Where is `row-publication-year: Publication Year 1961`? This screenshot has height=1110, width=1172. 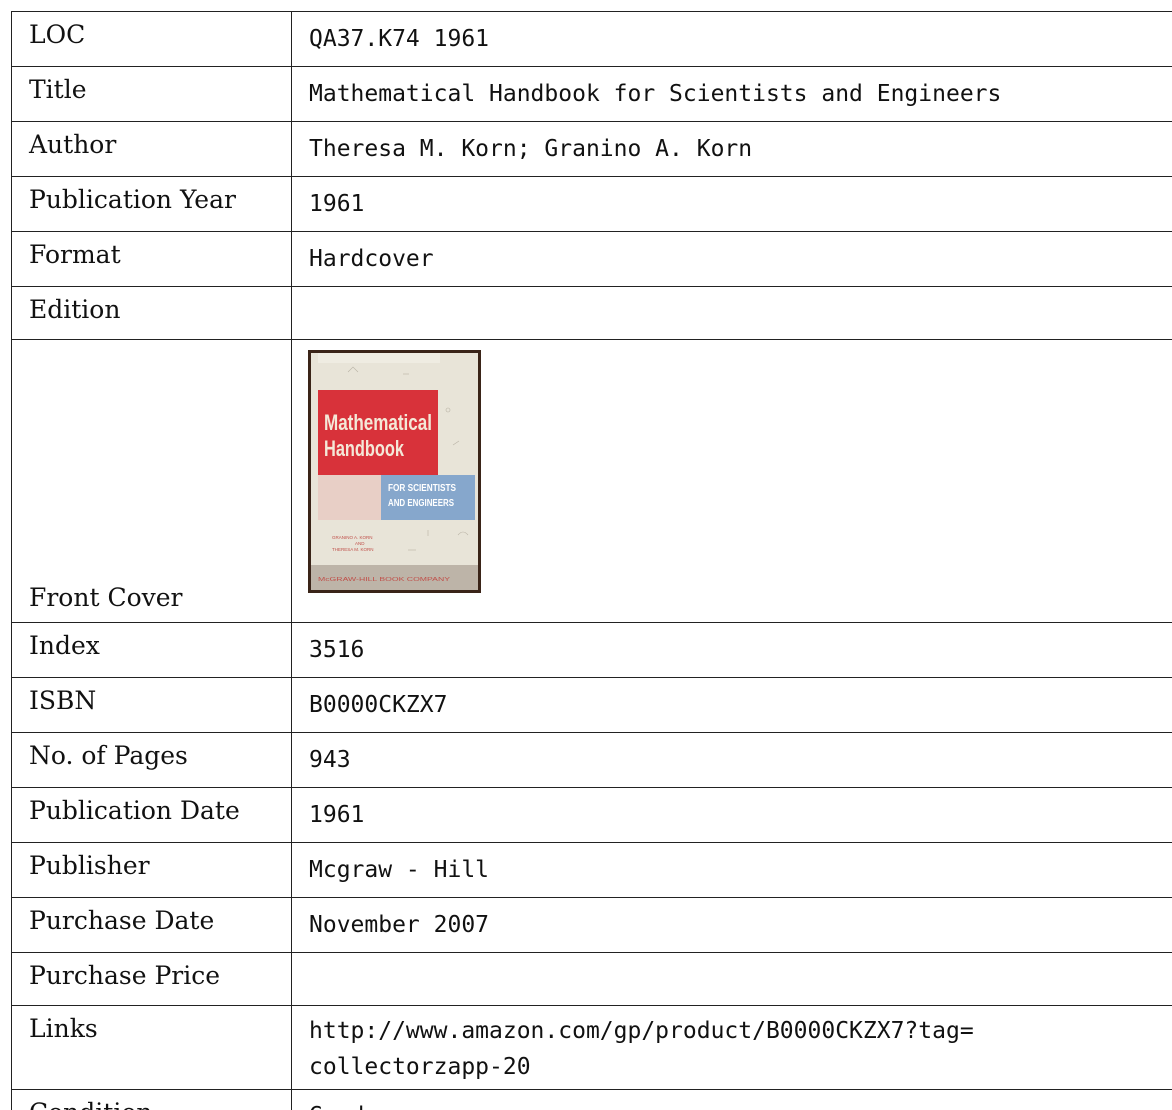 row-publication-year: Publication Year 1961 is located at coordinates (591, 204).